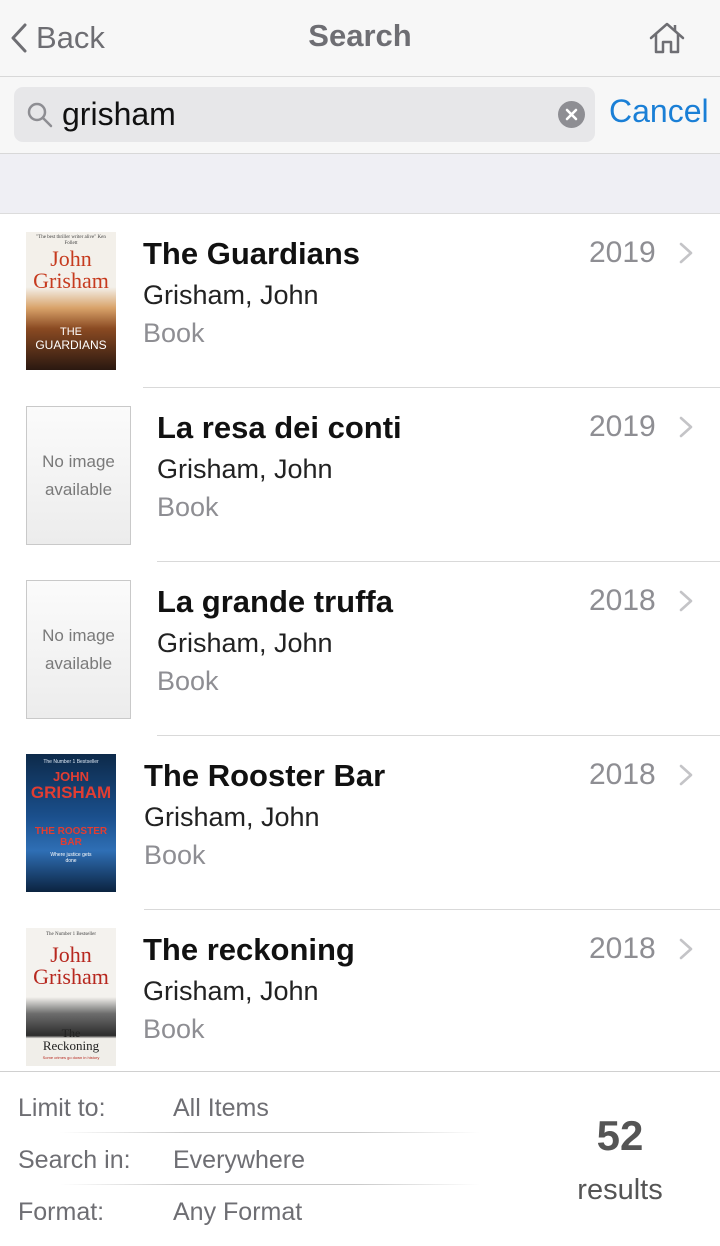 This screenshot has width=720, height=1246. I want to click on result-title: The Guardians, so click(252, 253).